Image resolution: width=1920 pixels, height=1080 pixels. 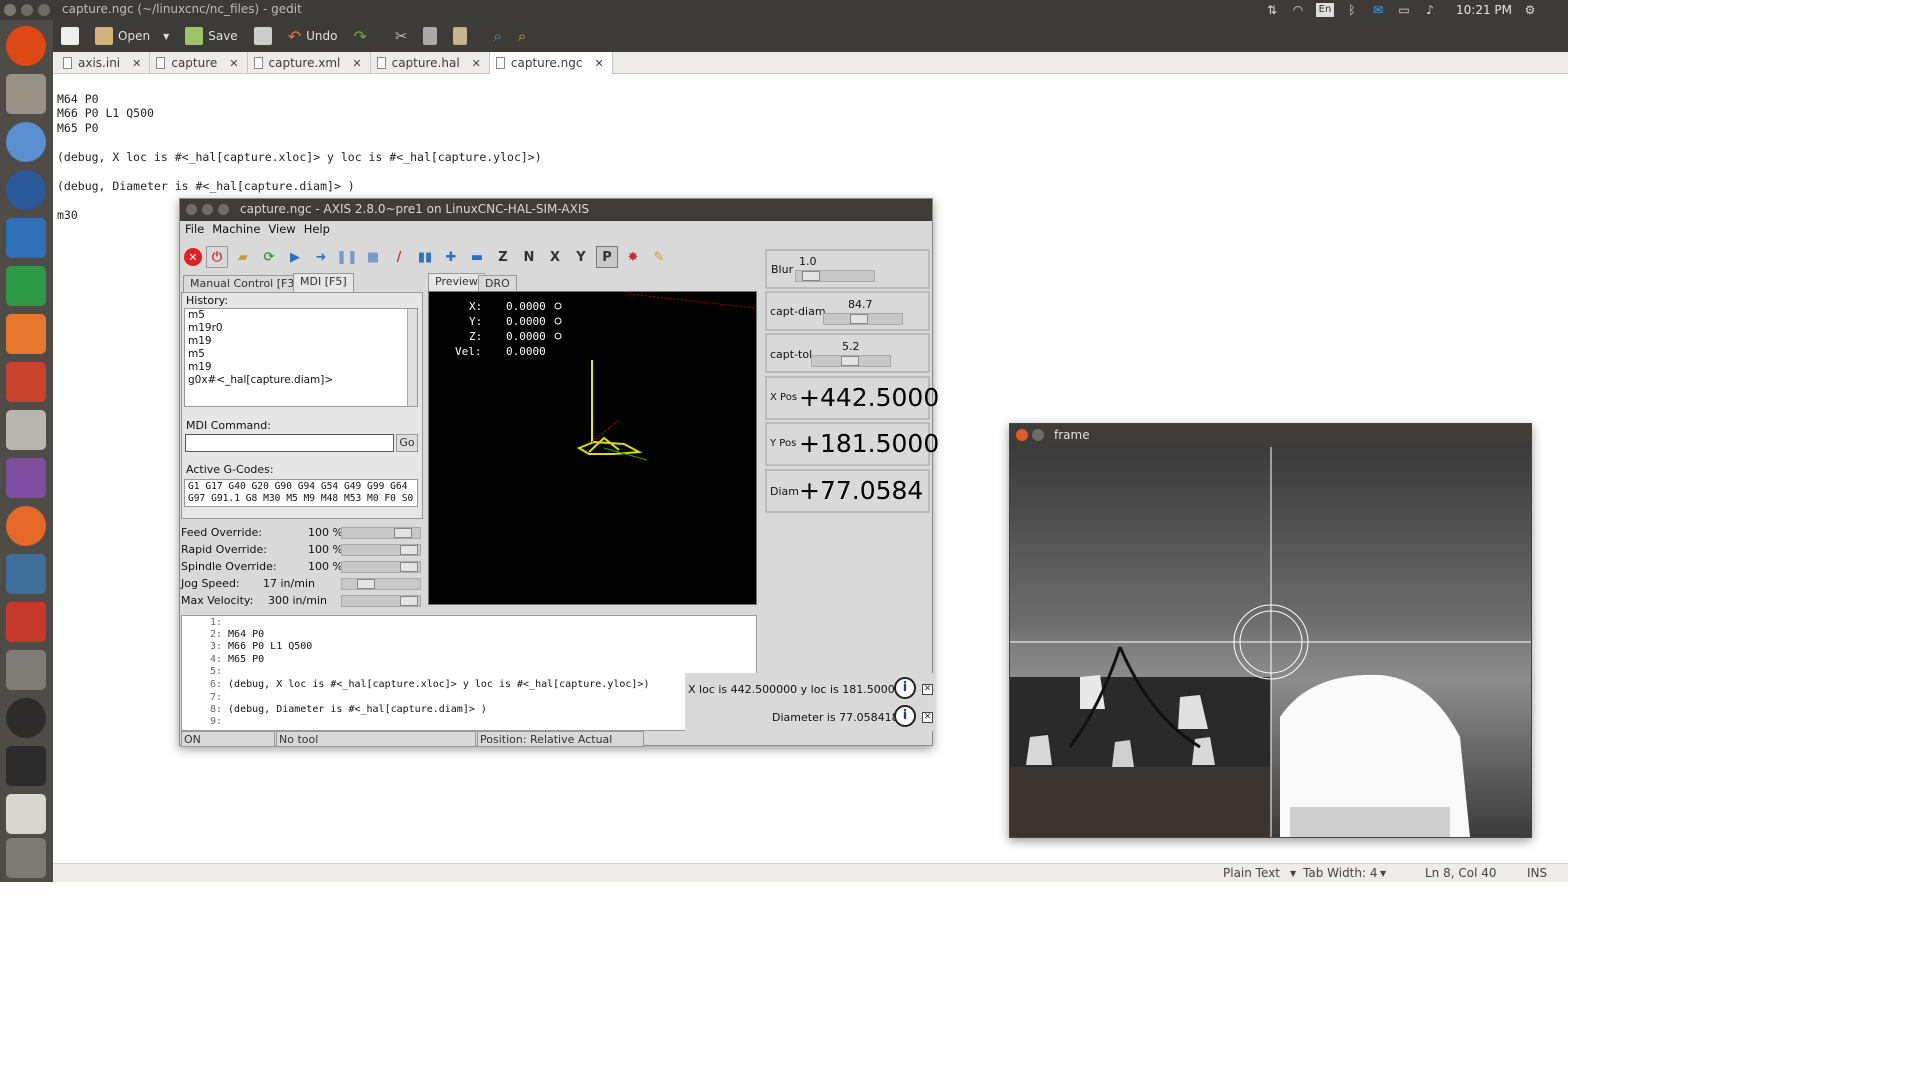 I want to click on menu-help: Help, so click(x=317, y=231).